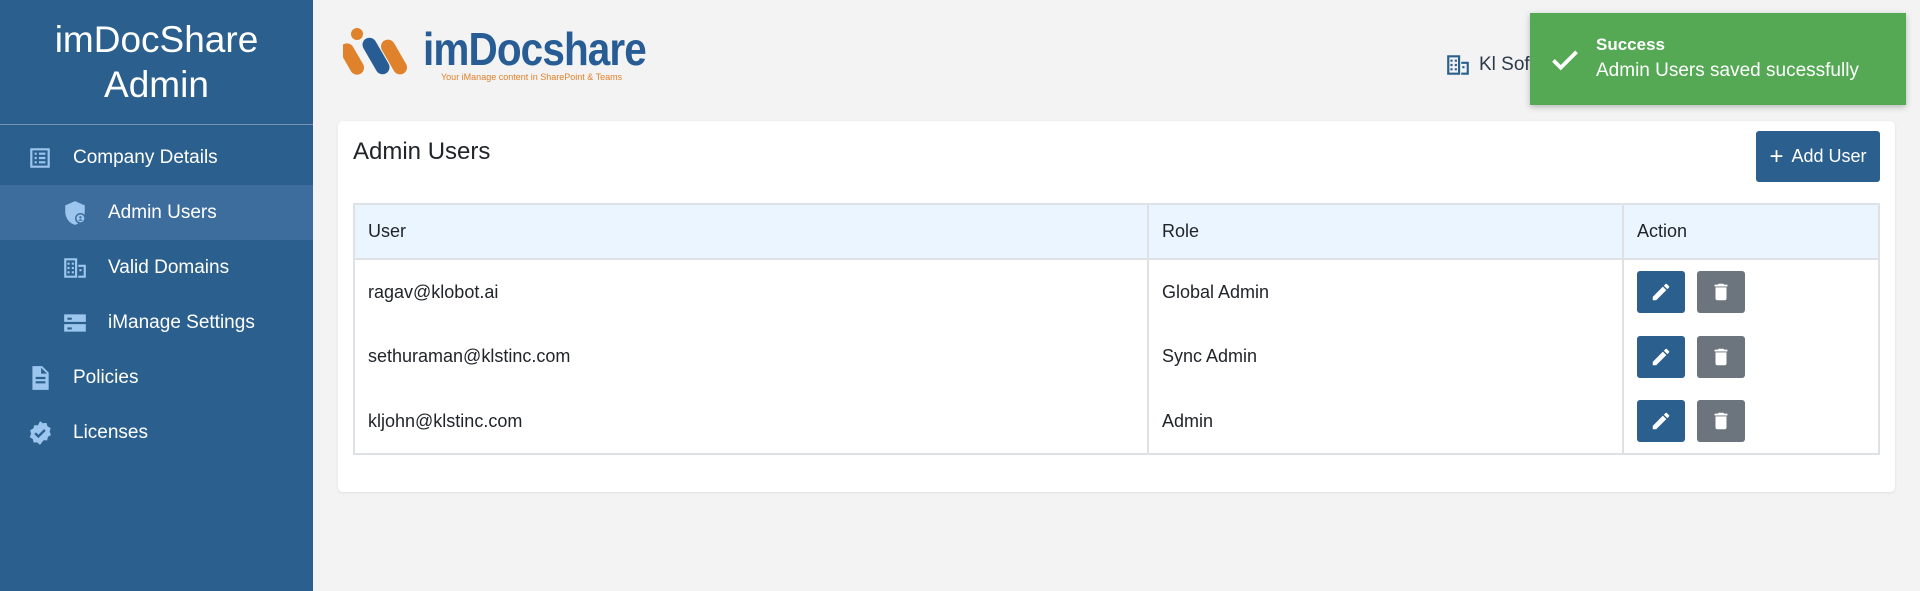 The height and width of the screenshot is (591, 1920). I want to click on sidebar-item-admin-users: Admin Users, so click(156, 212).